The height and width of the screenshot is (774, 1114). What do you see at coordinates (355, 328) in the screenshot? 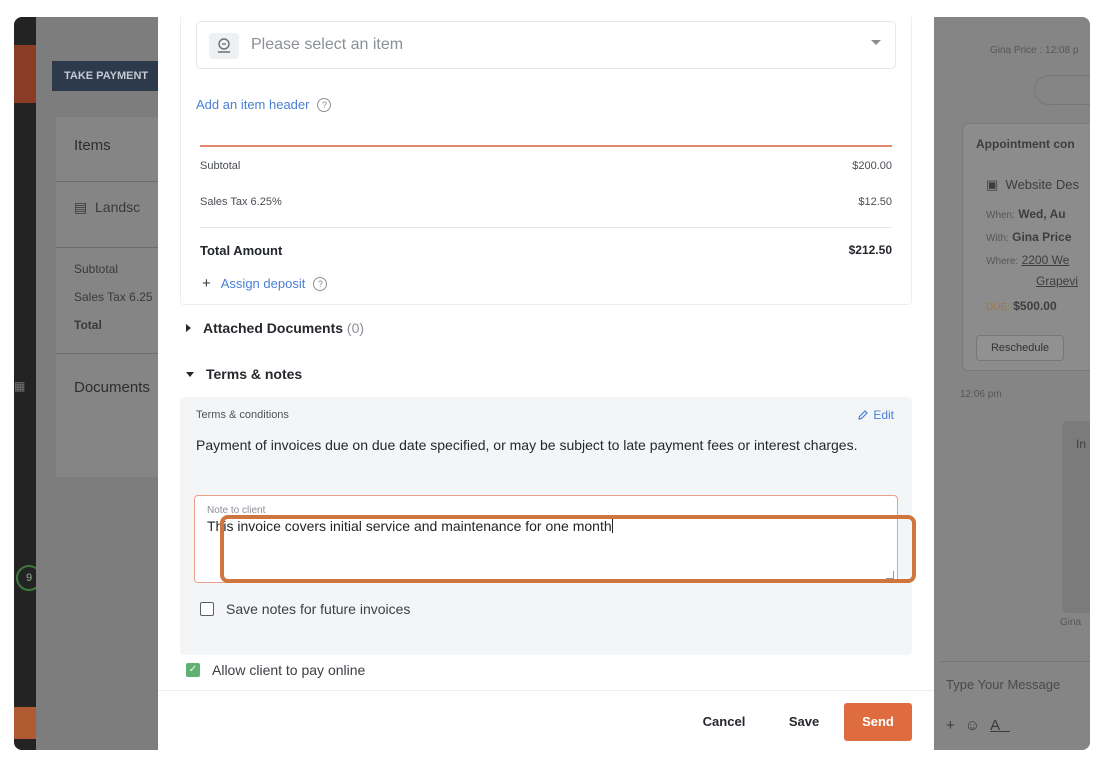
I see `attached-documents-count: (0)` at bounding box center [355, 328].